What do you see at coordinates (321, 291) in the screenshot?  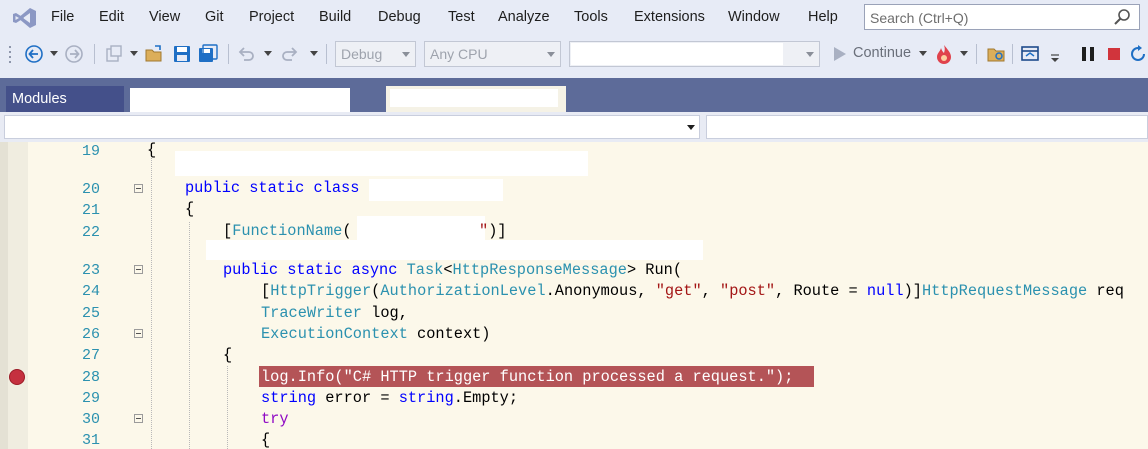 I see `code-type: HttpTrigger` at bounding box center [321, 291].